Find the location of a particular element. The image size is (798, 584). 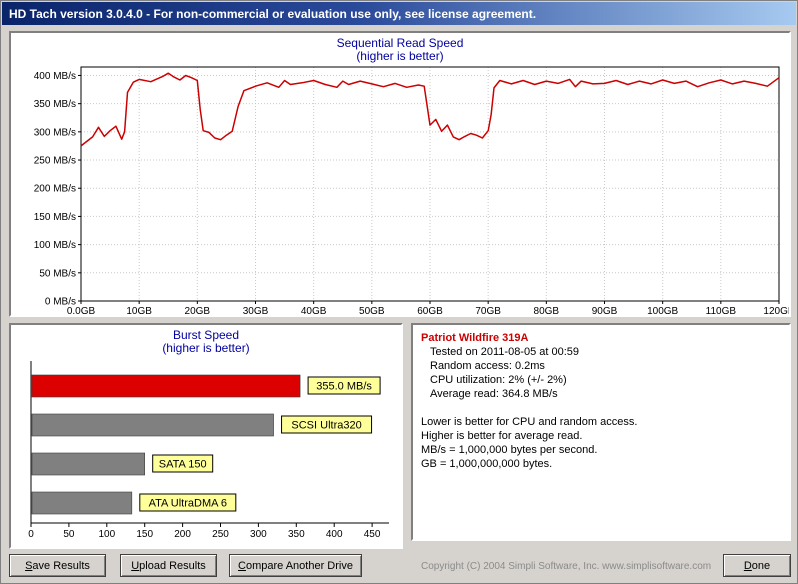

svg-text: ATA UltraDMA 6 is located at coordinates (188, 504).